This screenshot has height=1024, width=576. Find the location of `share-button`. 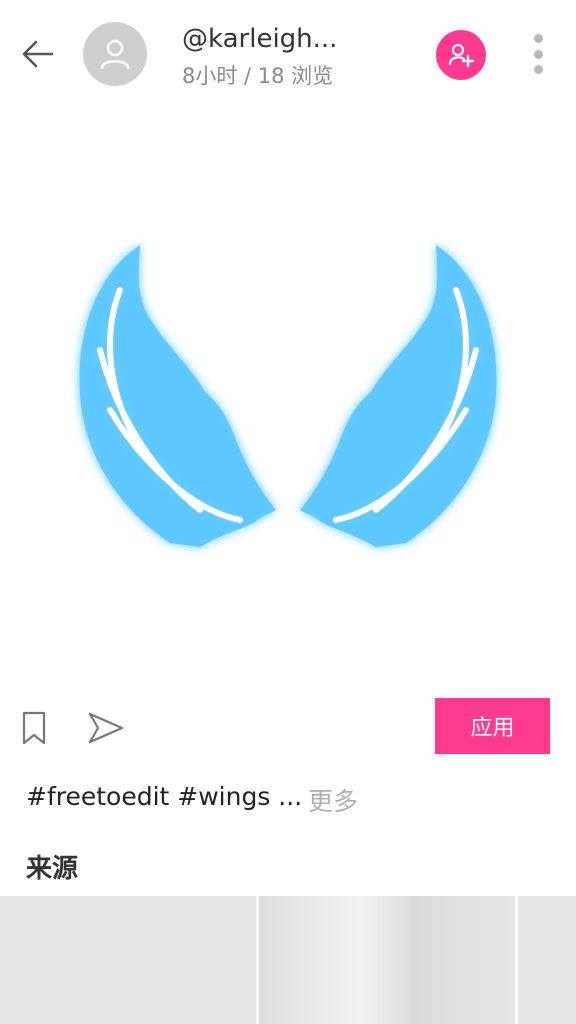

share-button is located at coordinates (106, 728).